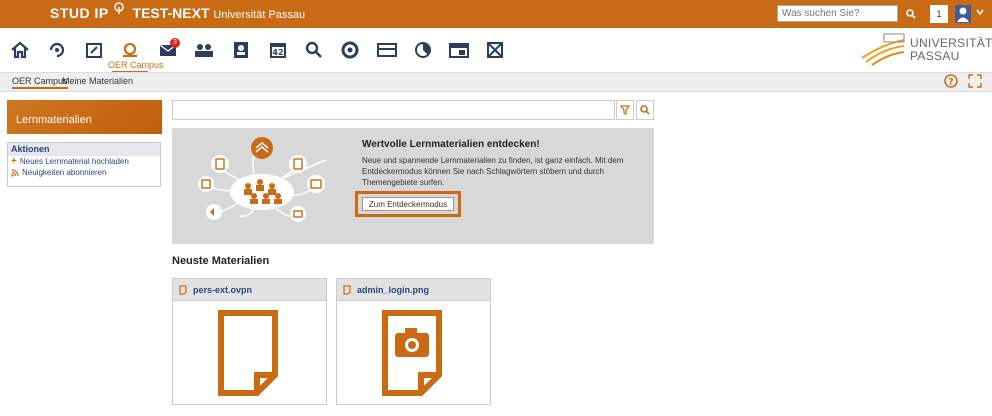 The image size is (992, 416). I want to click on brand: STUD IP TEST-NEXT Universität Passau, so click(178, 11).